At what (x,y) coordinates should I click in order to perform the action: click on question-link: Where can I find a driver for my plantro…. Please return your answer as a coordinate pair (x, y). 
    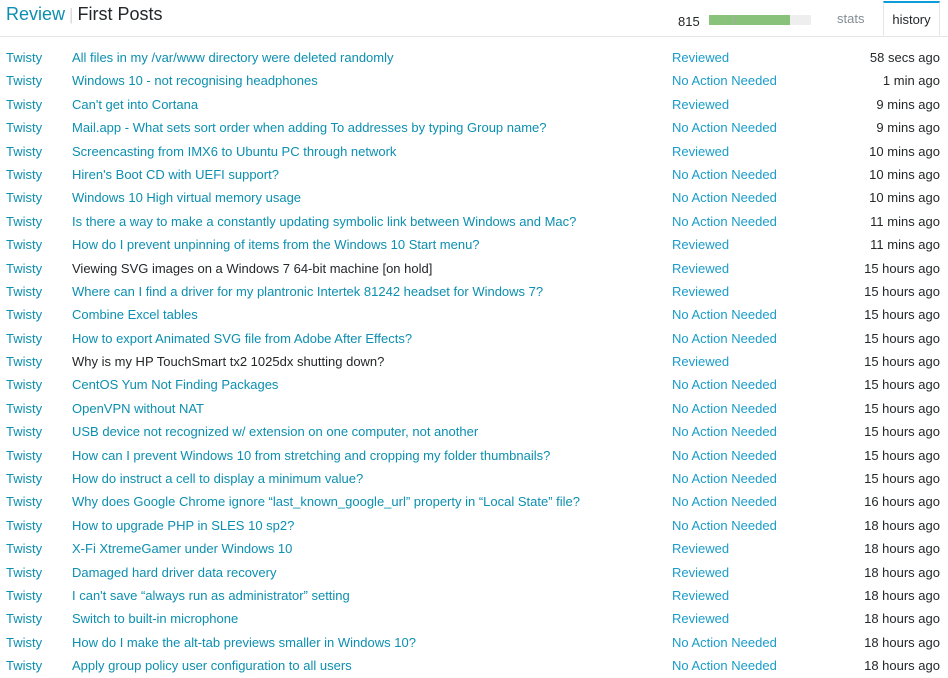
    Looking at the image, I should click on (307, 291).